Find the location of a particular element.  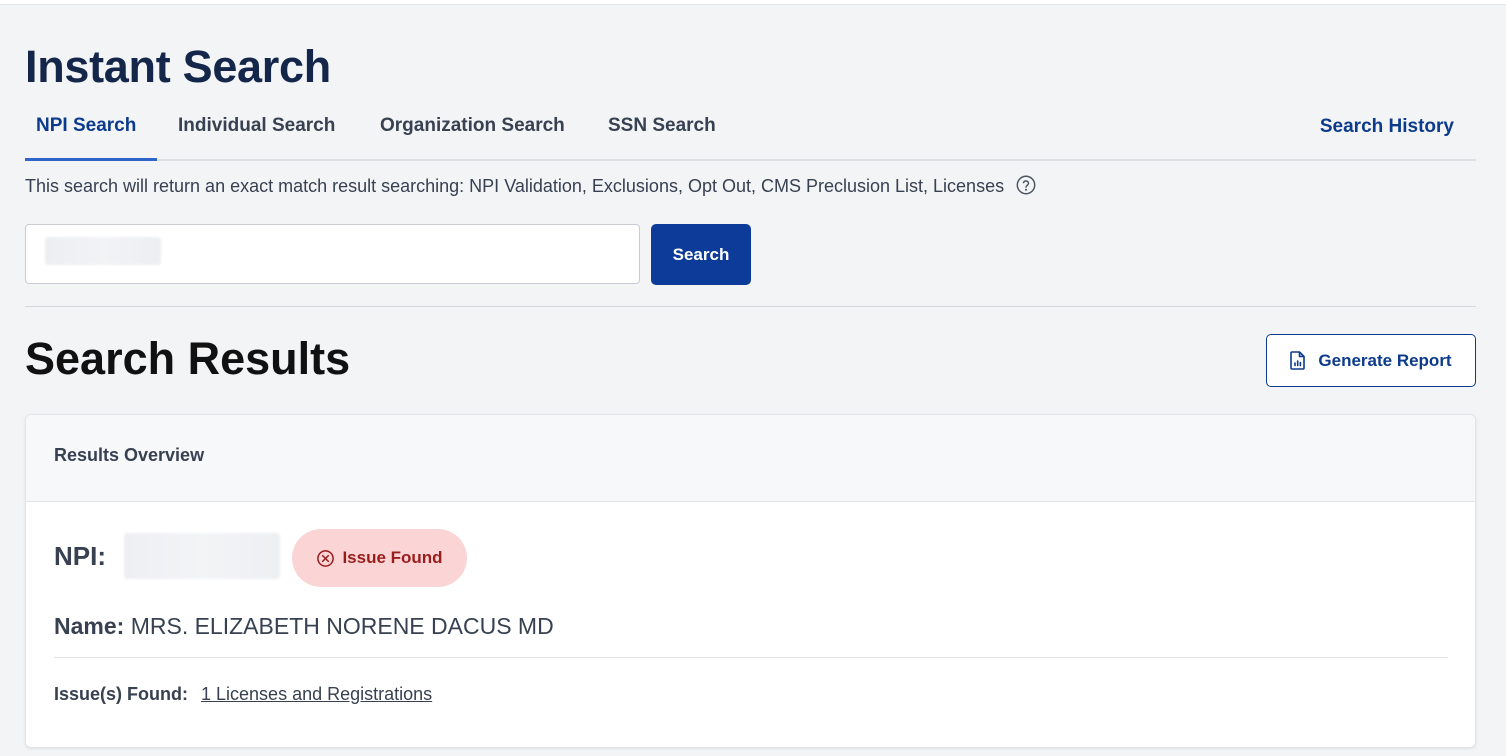

name-label: Name: is located at coordinates (89, 626).